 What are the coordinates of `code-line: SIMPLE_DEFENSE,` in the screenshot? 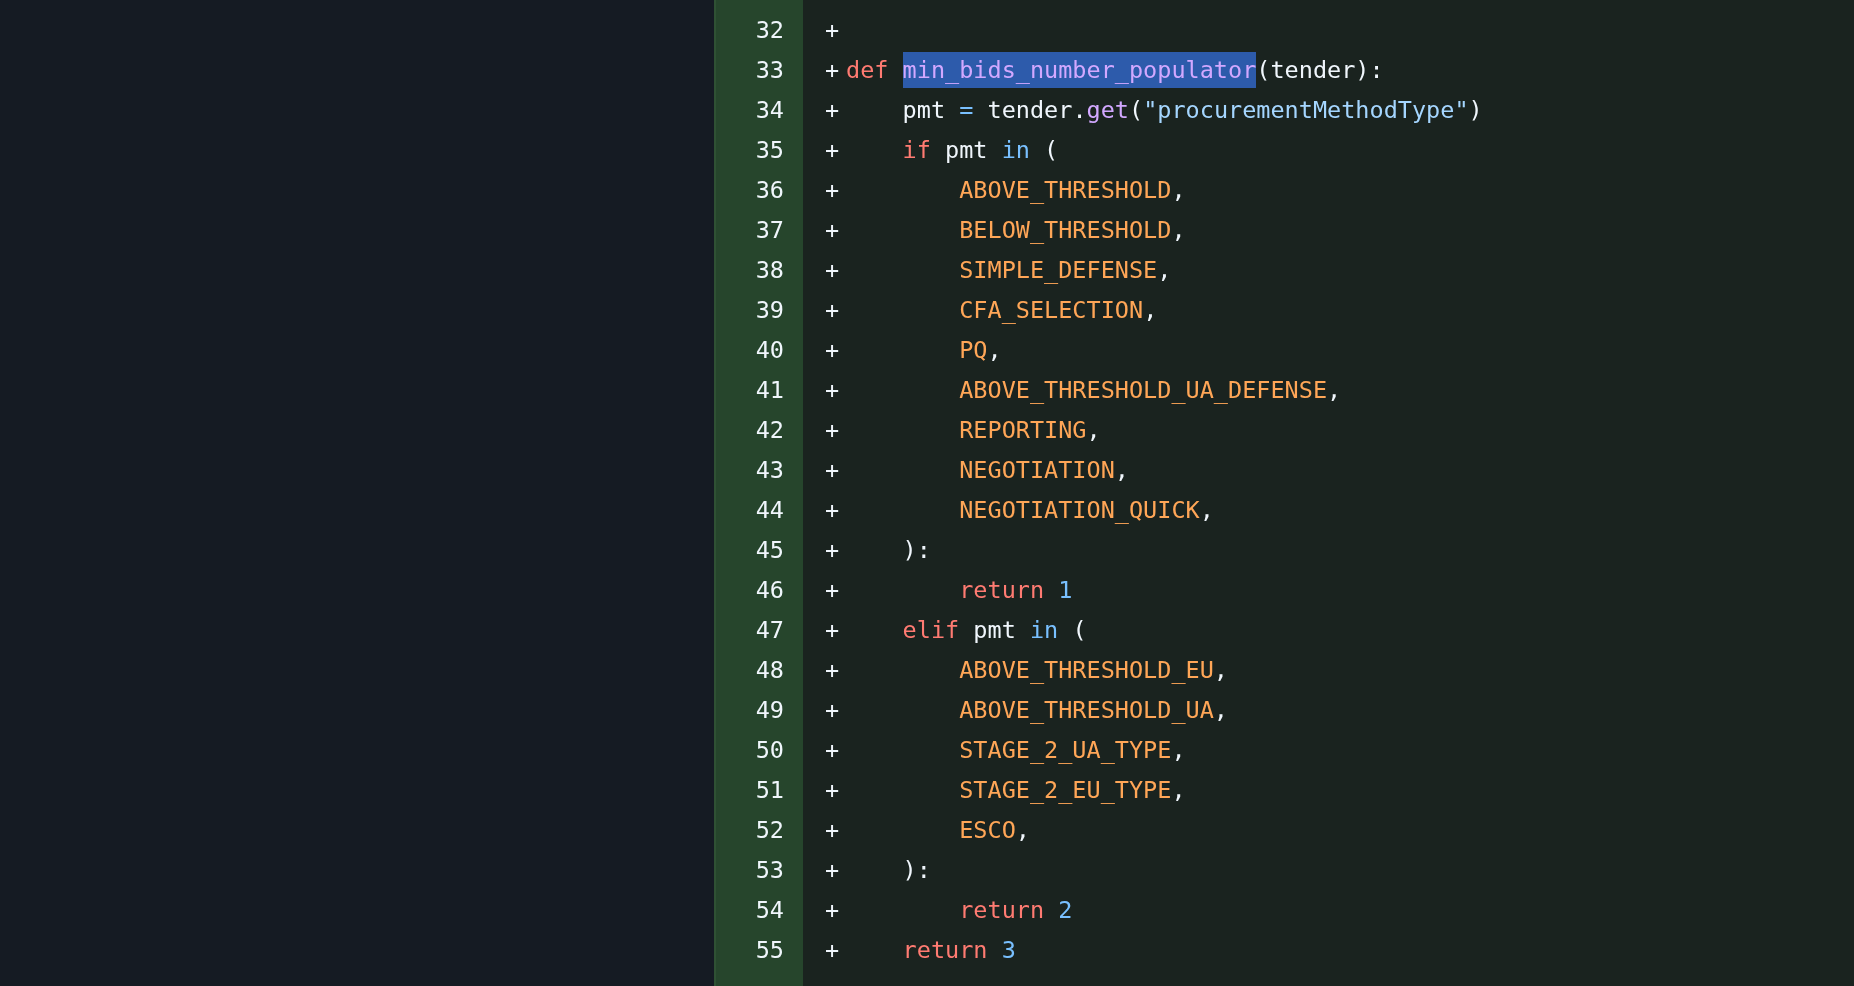 It's located at (1065, 270).